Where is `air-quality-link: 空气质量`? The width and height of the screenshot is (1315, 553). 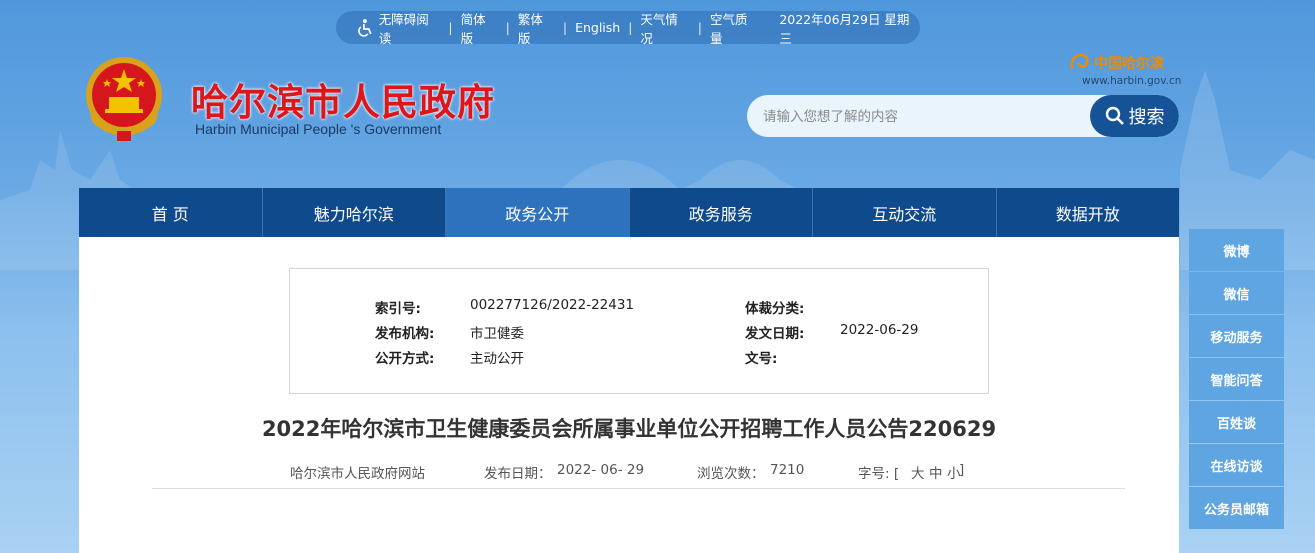 air-quality-link: 空气质量 is located at coordinates (734, 28).